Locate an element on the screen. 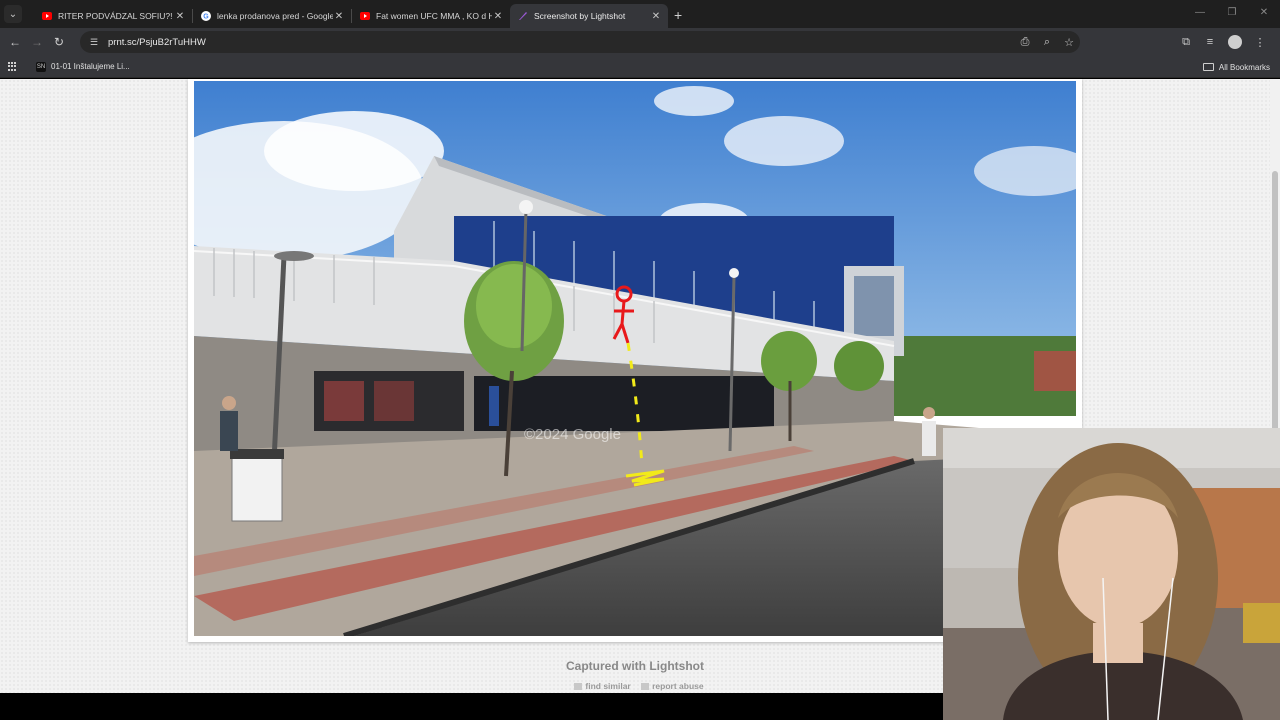  google-icon: G is located at coordinates (206, 16).